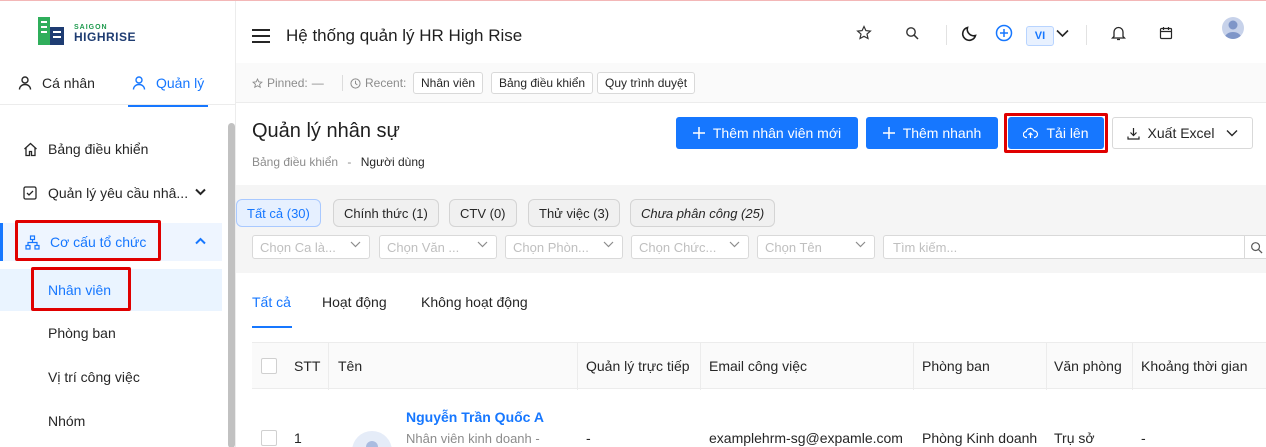  I want to click on language-badge: VI, so click(1040, 36).